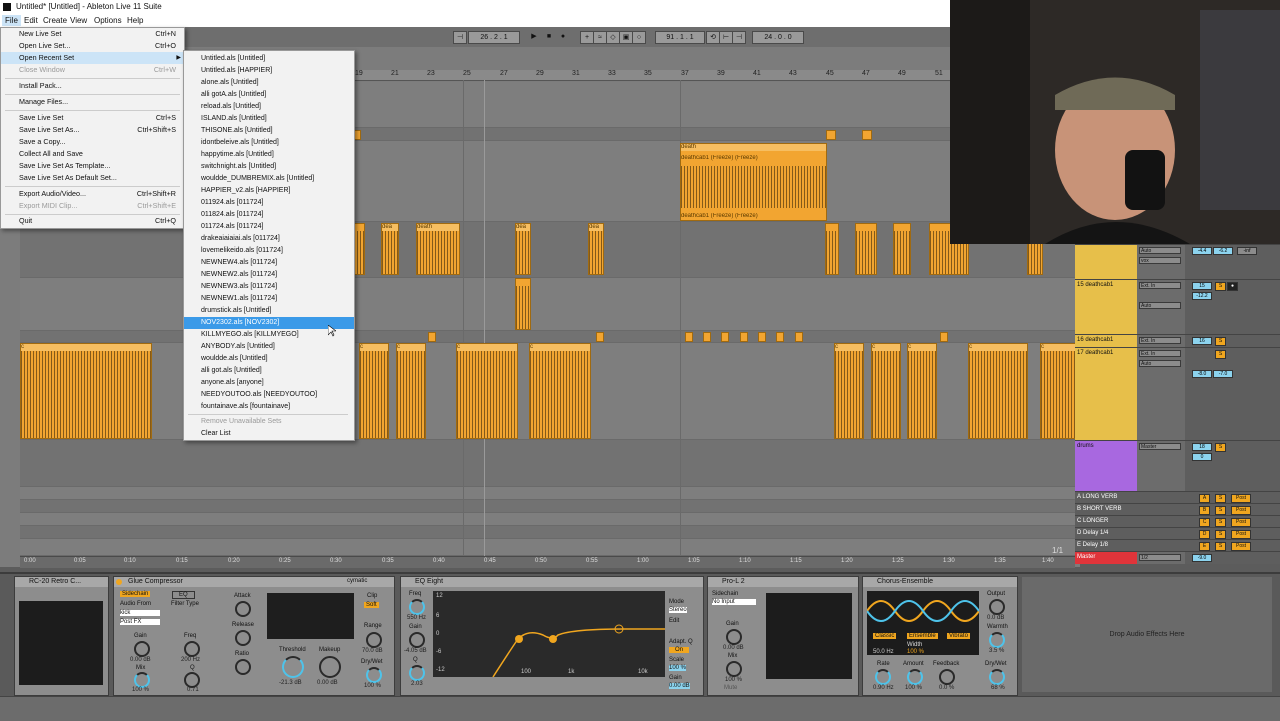 The height and width of the screenshot is (721, 1280). What do you see at coordinates (269, 59) in the screenshot?
I see `recent-set-item: Untitled.als [Untitled]` at bounding box center [269, 59].